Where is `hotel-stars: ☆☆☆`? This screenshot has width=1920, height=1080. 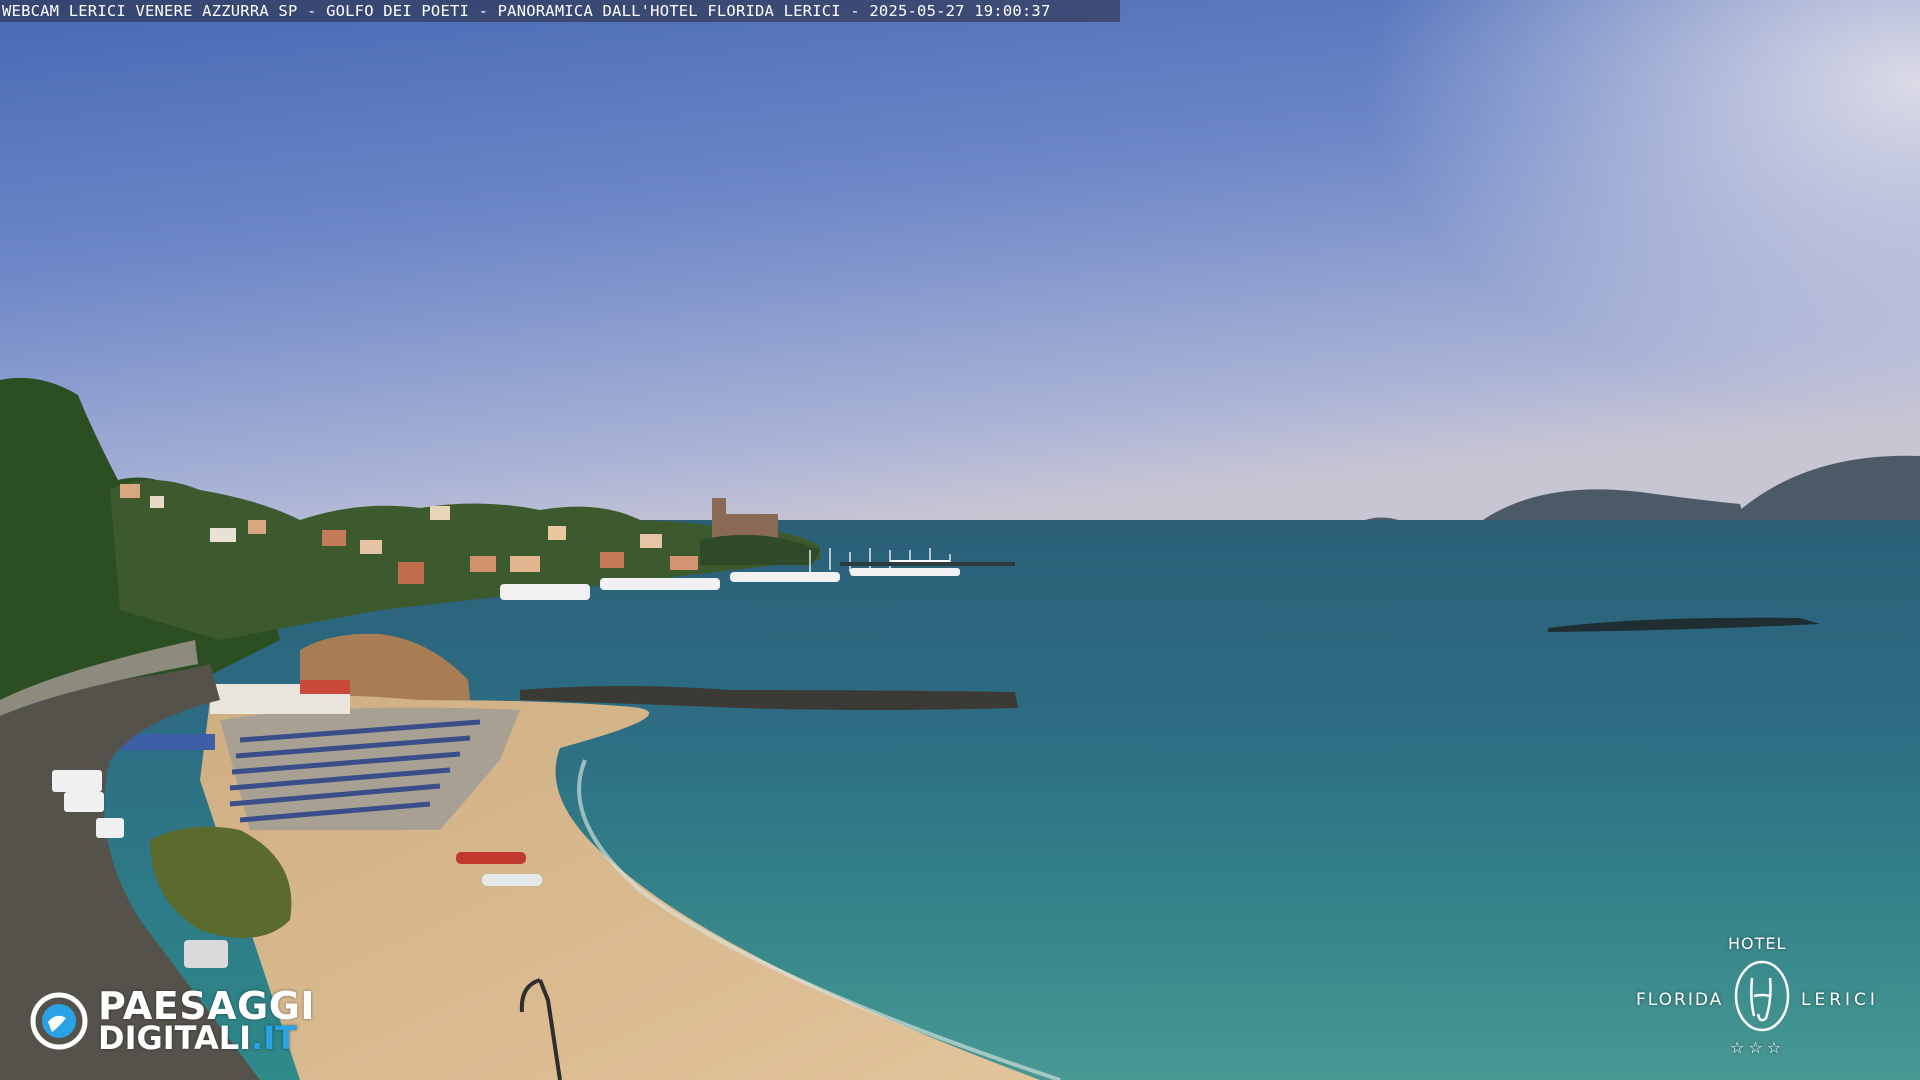 hotel-stars: ☆☆☆ is located at coordinates (1758, 1047).